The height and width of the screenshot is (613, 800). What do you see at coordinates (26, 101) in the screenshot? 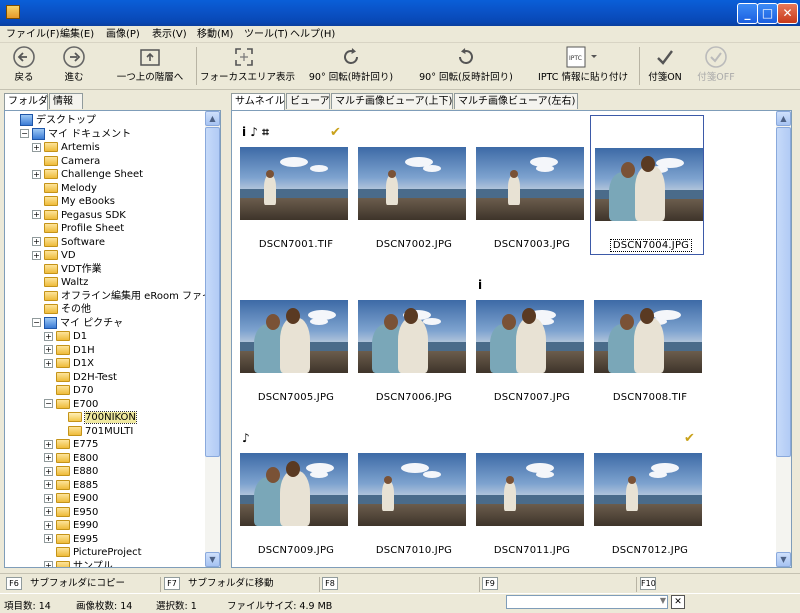
I see `tab-folder: フォルダ` at bounding box center [26, 101].